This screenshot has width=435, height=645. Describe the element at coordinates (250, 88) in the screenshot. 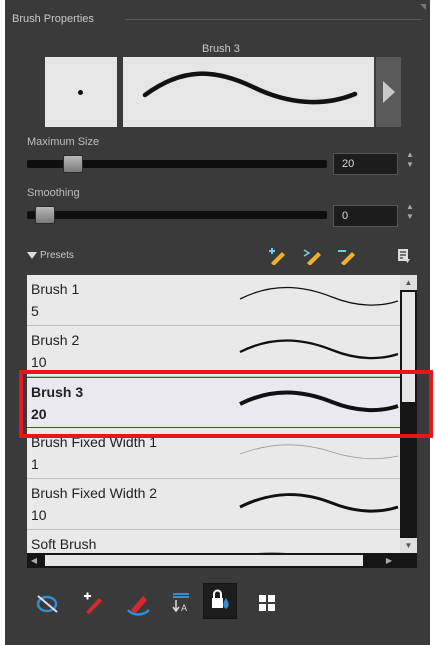

I see `stroke-preview-curve` at that location.